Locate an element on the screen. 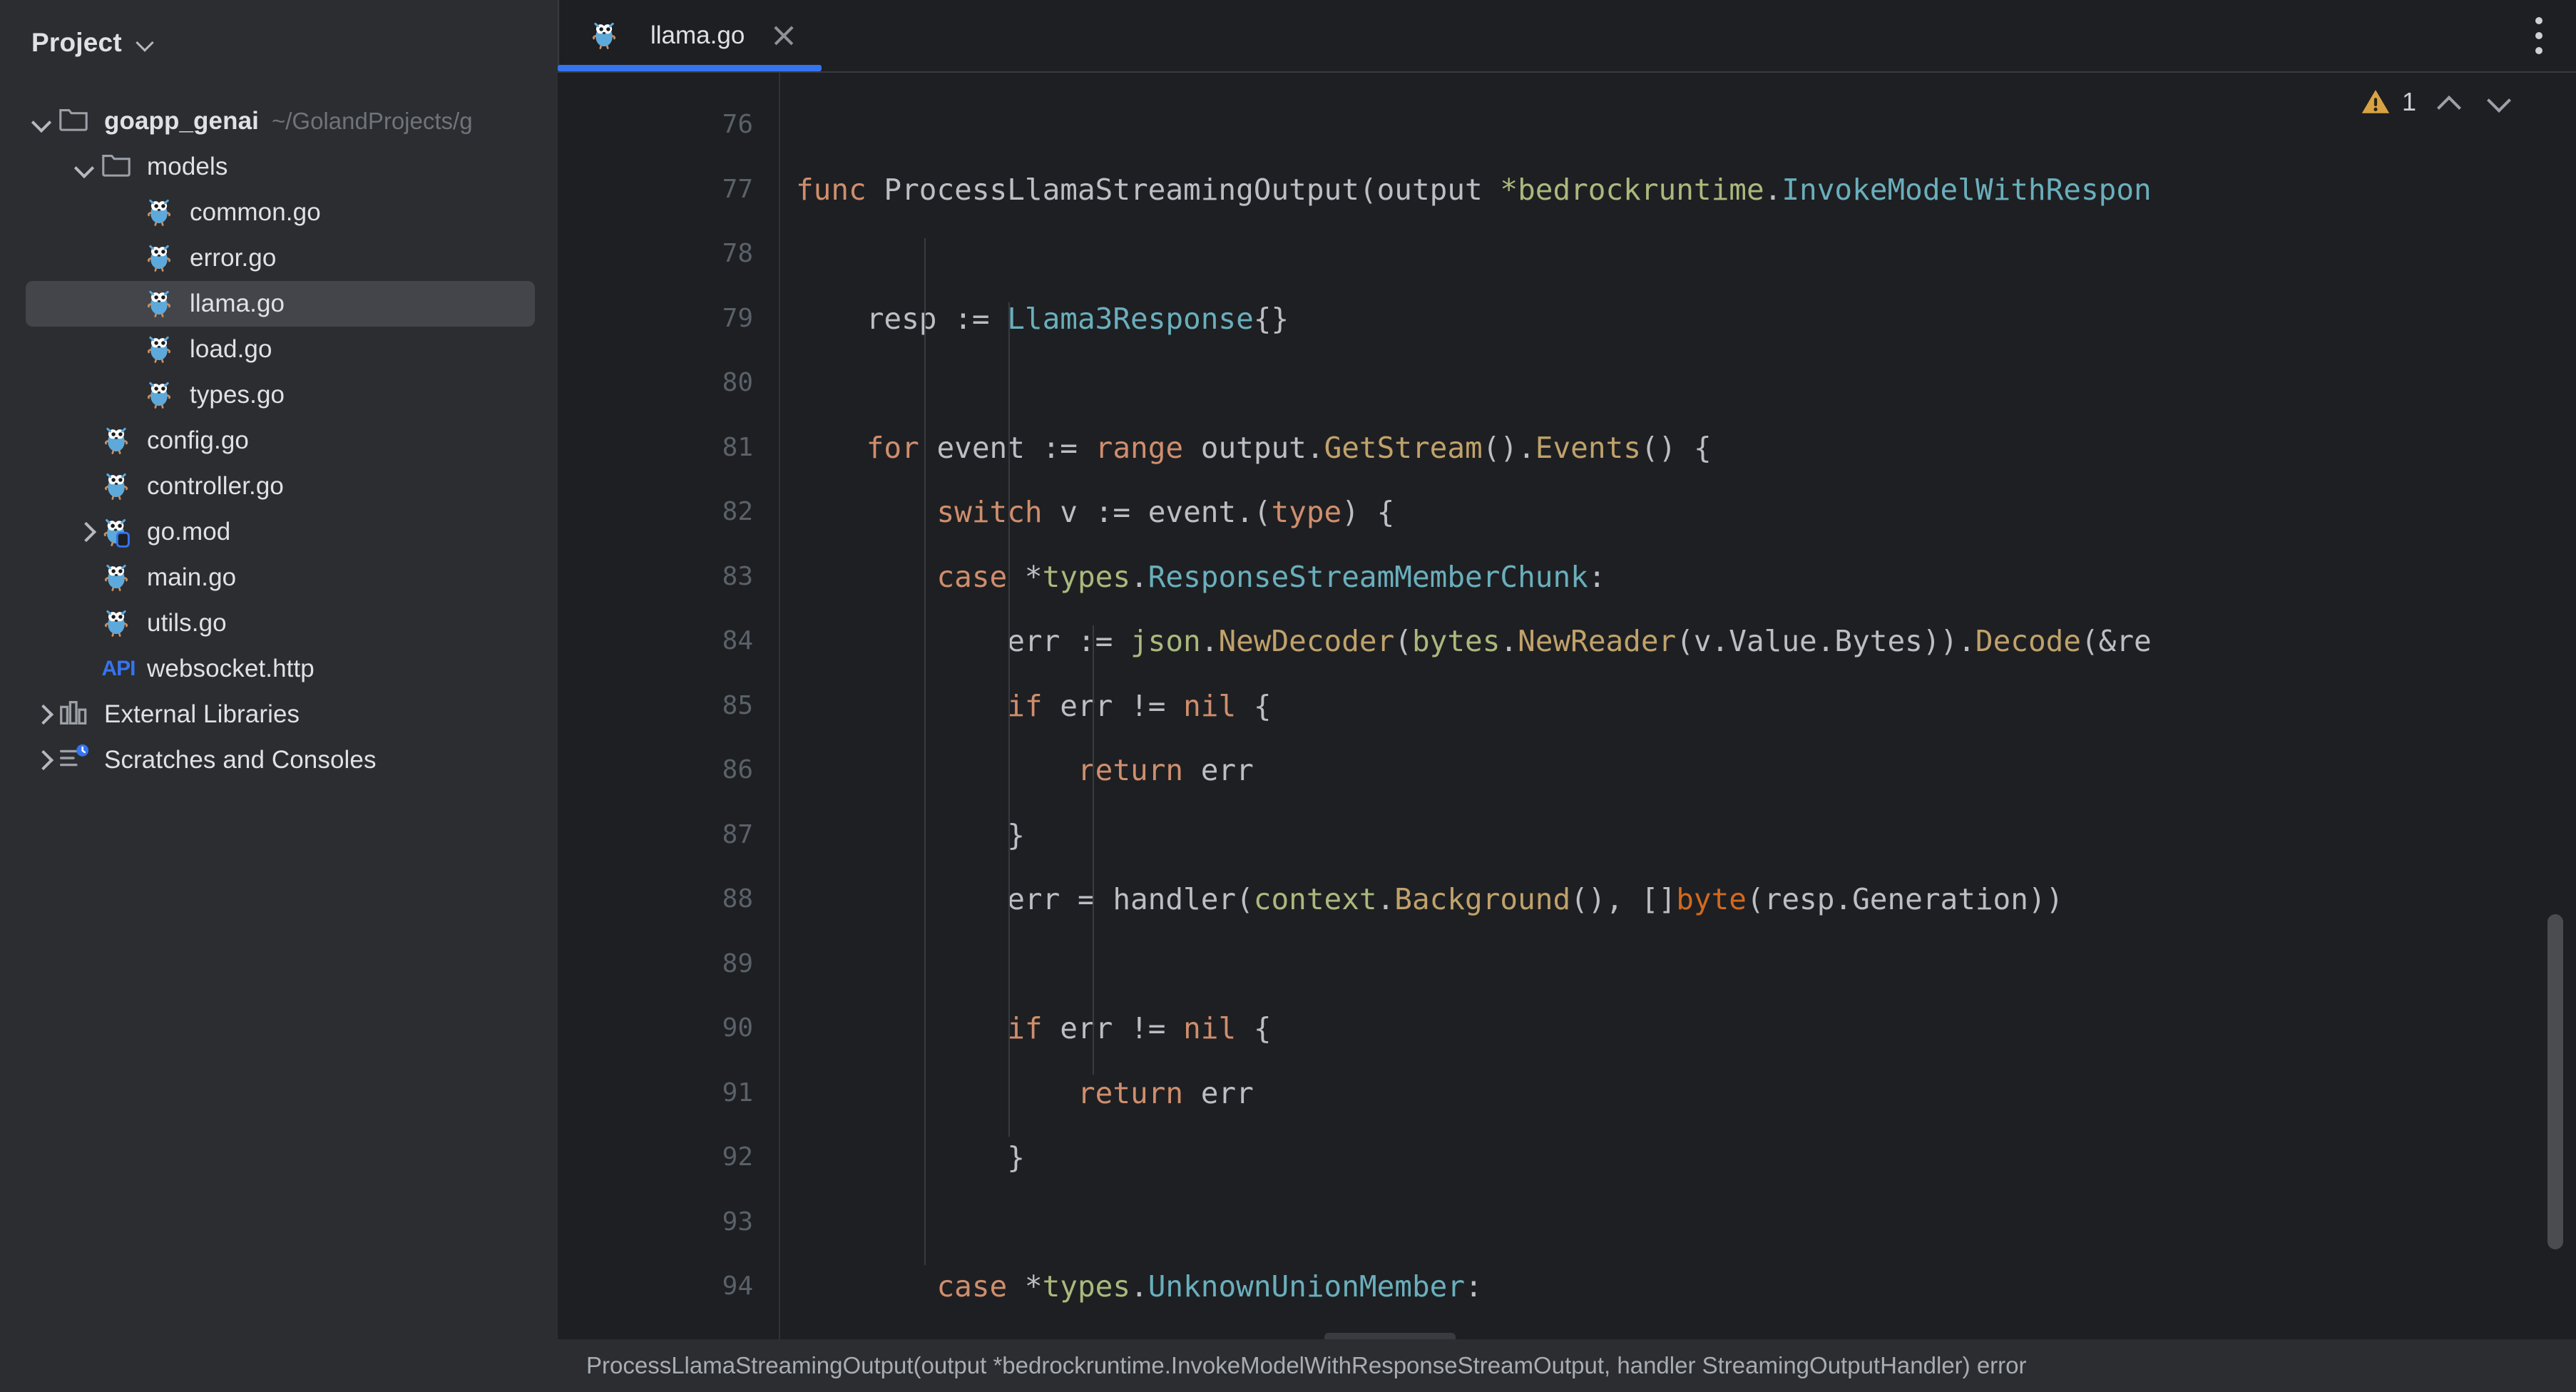 This screenshot has height=1392, width=2576. code-token: err = handler( is located at coordinates (1025, 899).